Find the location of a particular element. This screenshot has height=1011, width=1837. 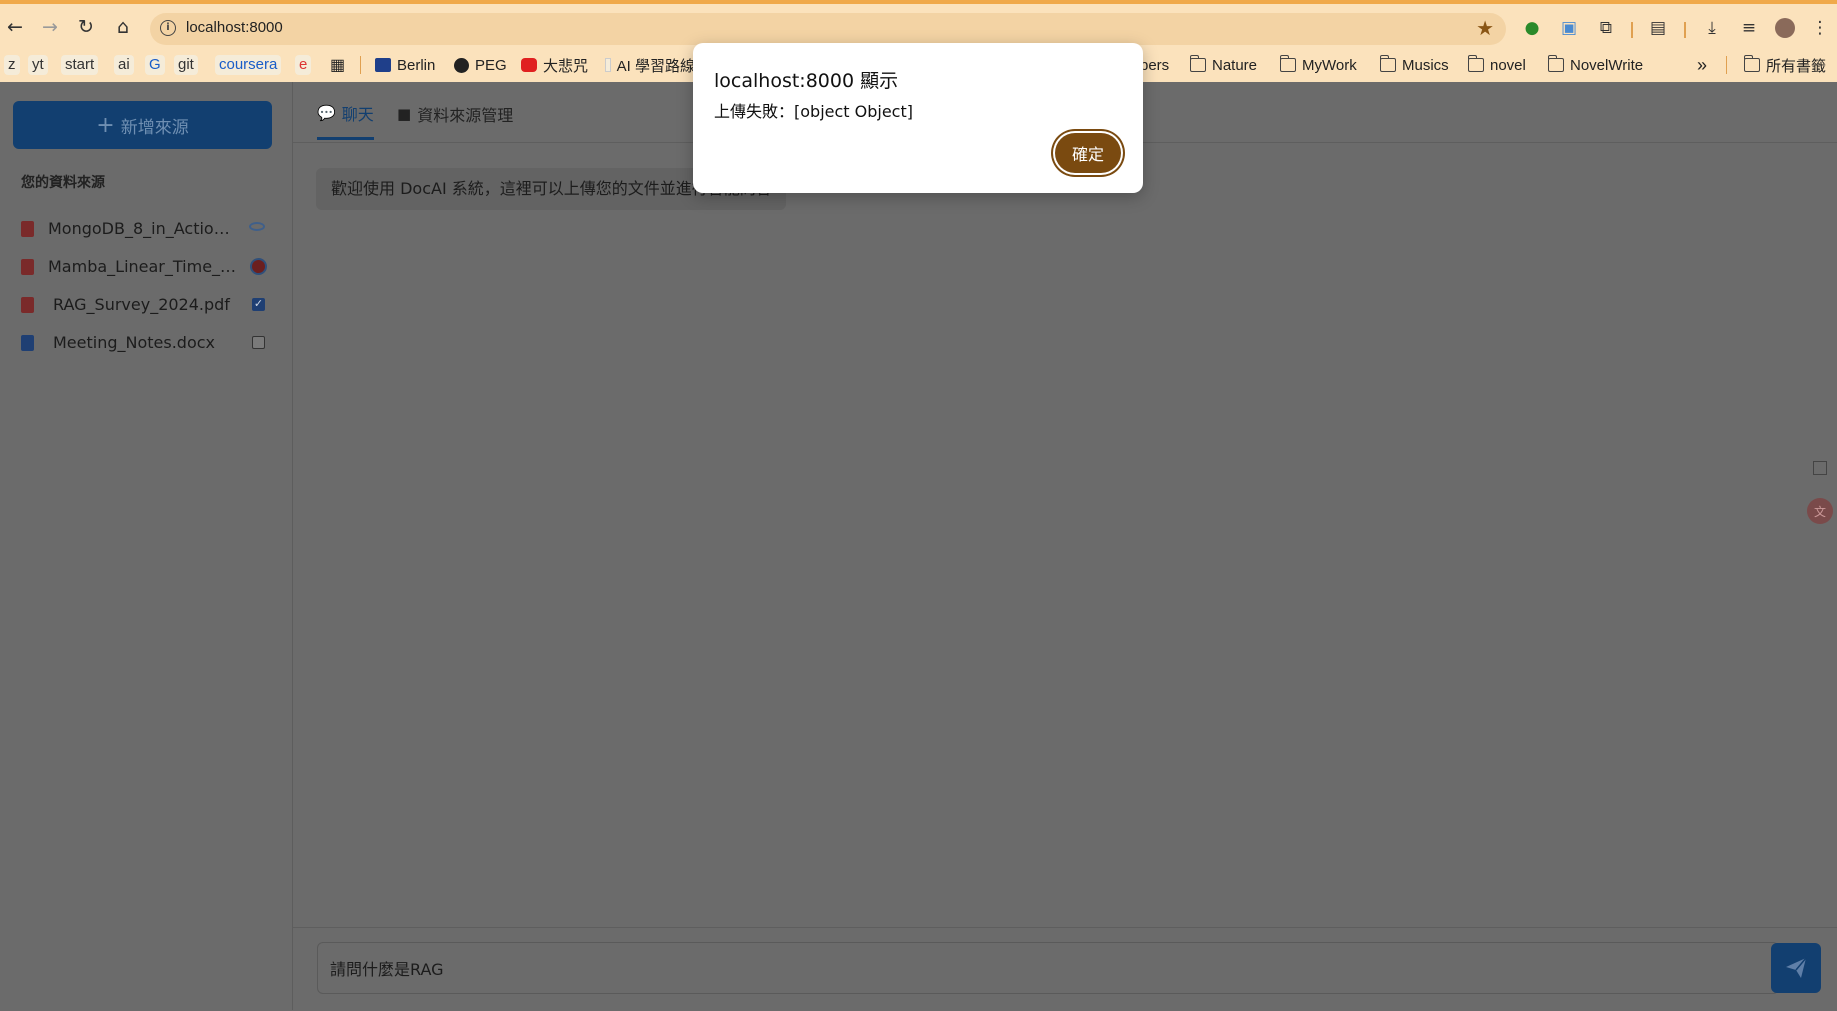

back-icon: ← is located at coordinates (15, 27).